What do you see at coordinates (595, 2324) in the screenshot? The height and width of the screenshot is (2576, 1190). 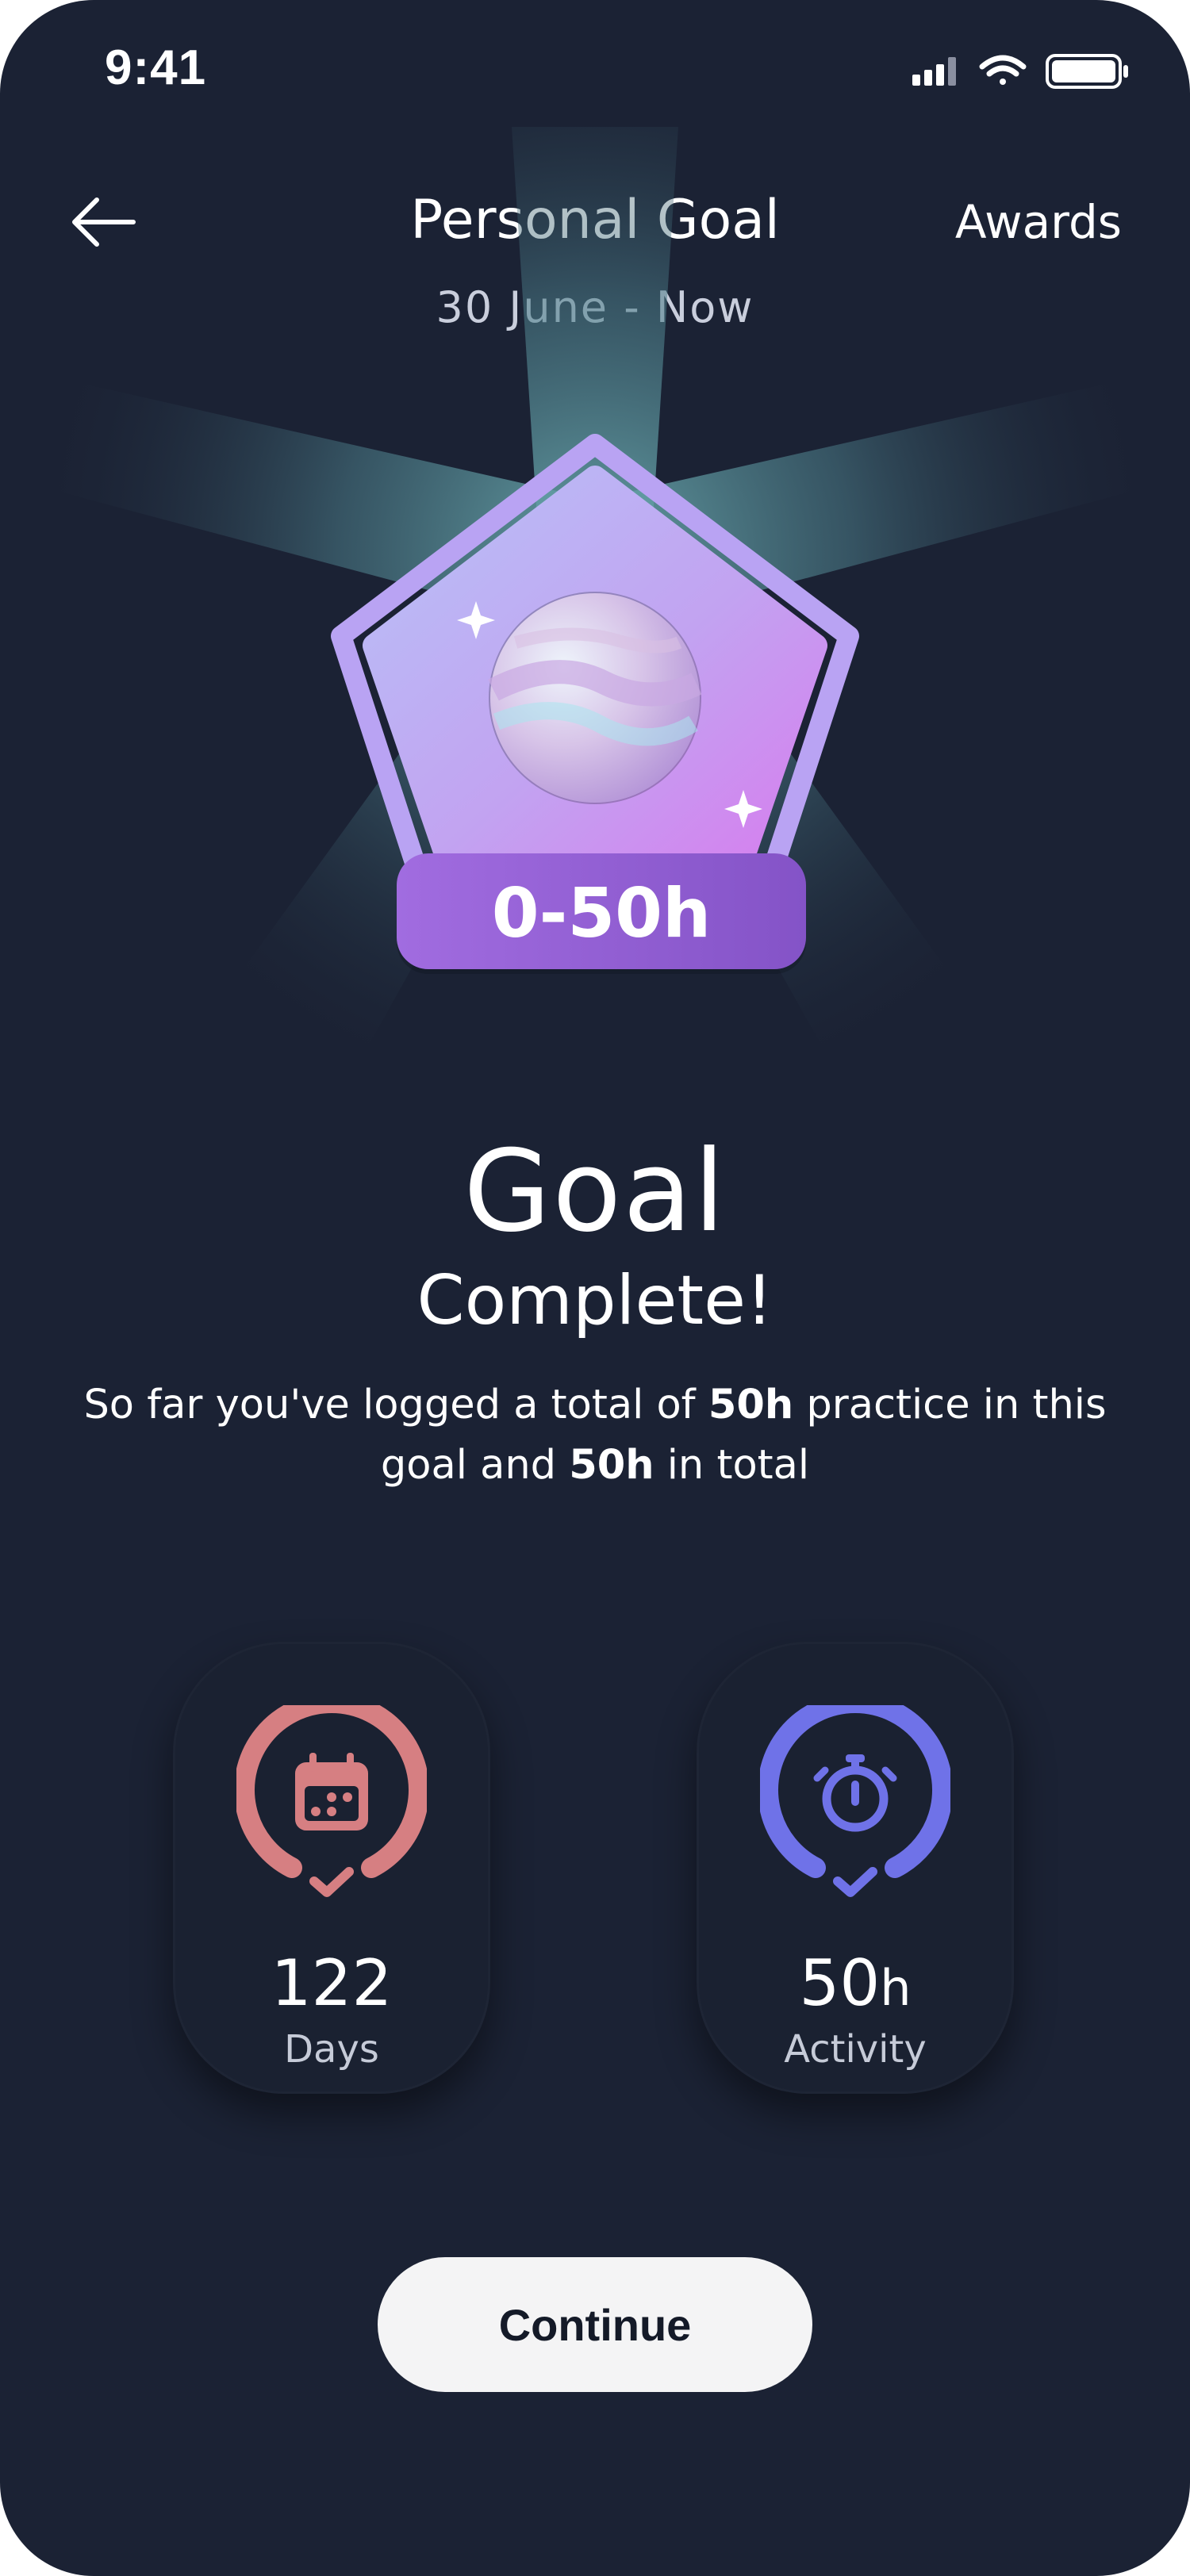 I see `continue-button: Continue` at bounding box center [595, 2324].